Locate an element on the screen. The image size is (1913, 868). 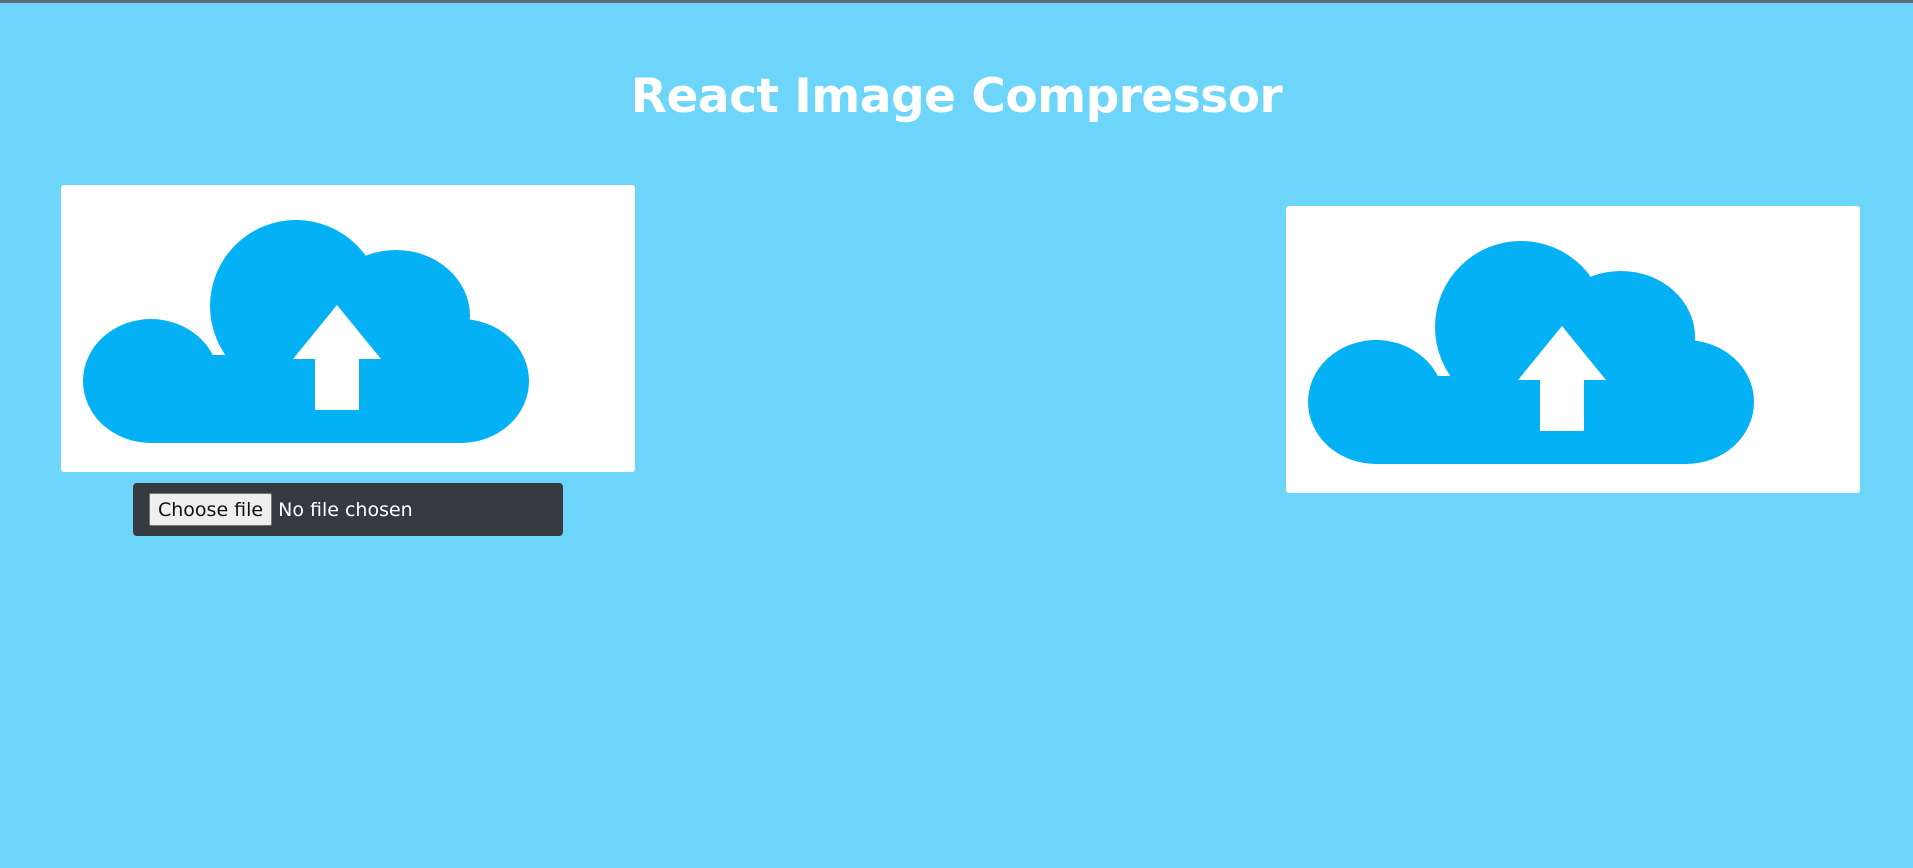
original-image-preview is located at coordinates (348, 328).